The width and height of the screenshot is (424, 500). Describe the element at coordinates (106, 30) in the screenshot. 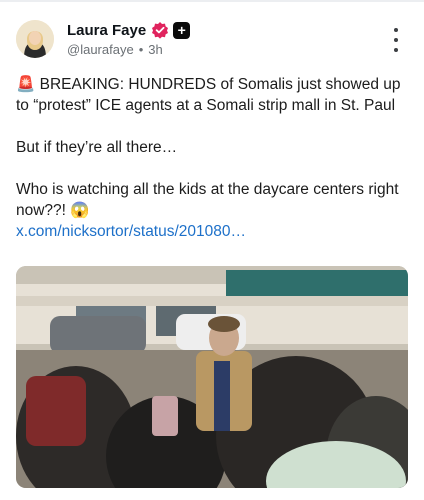

I see `author-name: Laura Faye` at that location.